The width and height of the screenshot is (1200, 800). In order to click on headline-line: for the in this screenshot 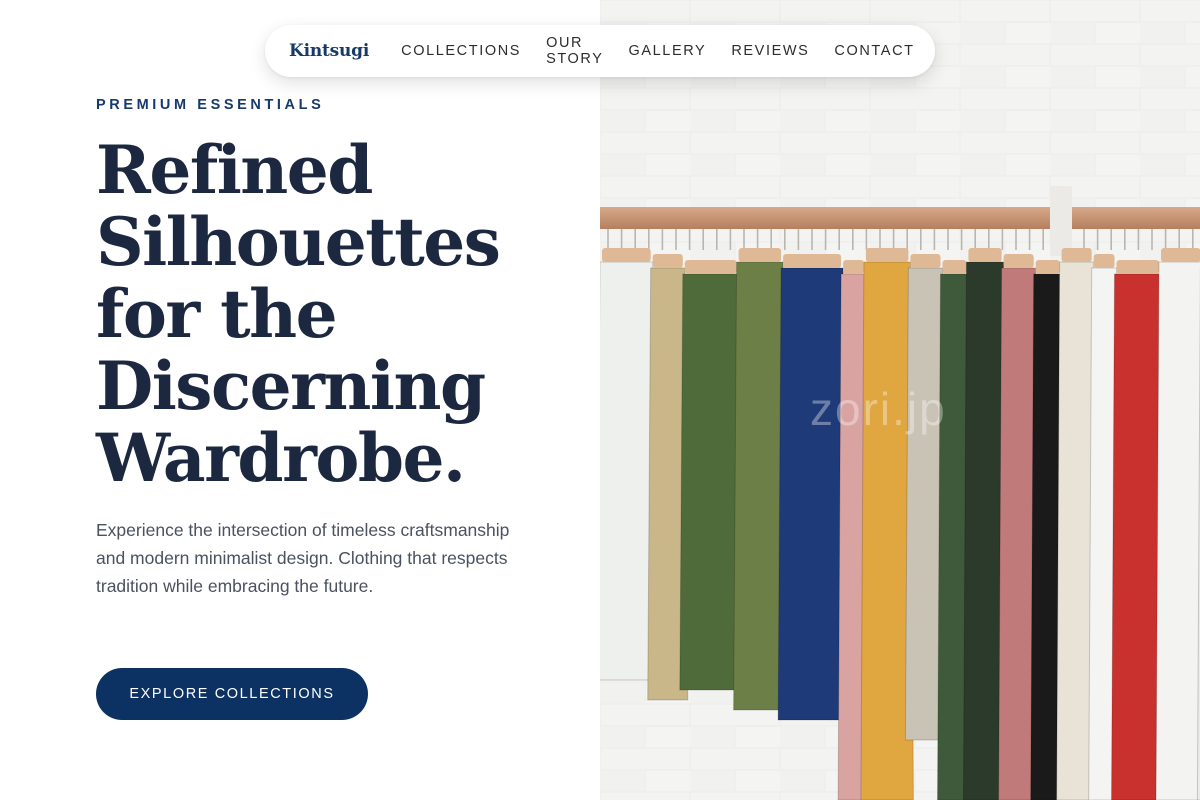, I will do `click(217, 314)`.